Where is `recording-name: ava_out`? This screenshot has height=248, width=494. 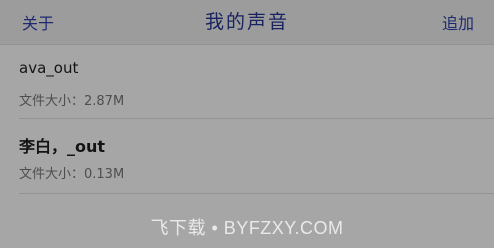
recording-name: ava_out is located at coordinates (49, 68).